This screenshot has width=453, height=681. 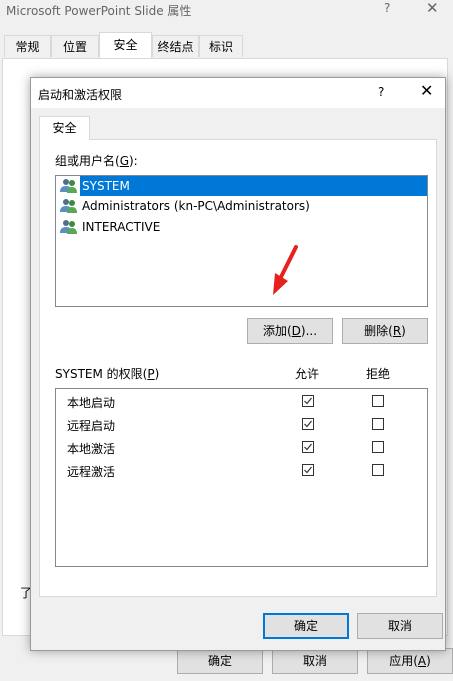 What do you see at coordinates (121, 227) in the screenshot?
I see `user-name: INTERACTIVE` at bounding box center [121, 227].